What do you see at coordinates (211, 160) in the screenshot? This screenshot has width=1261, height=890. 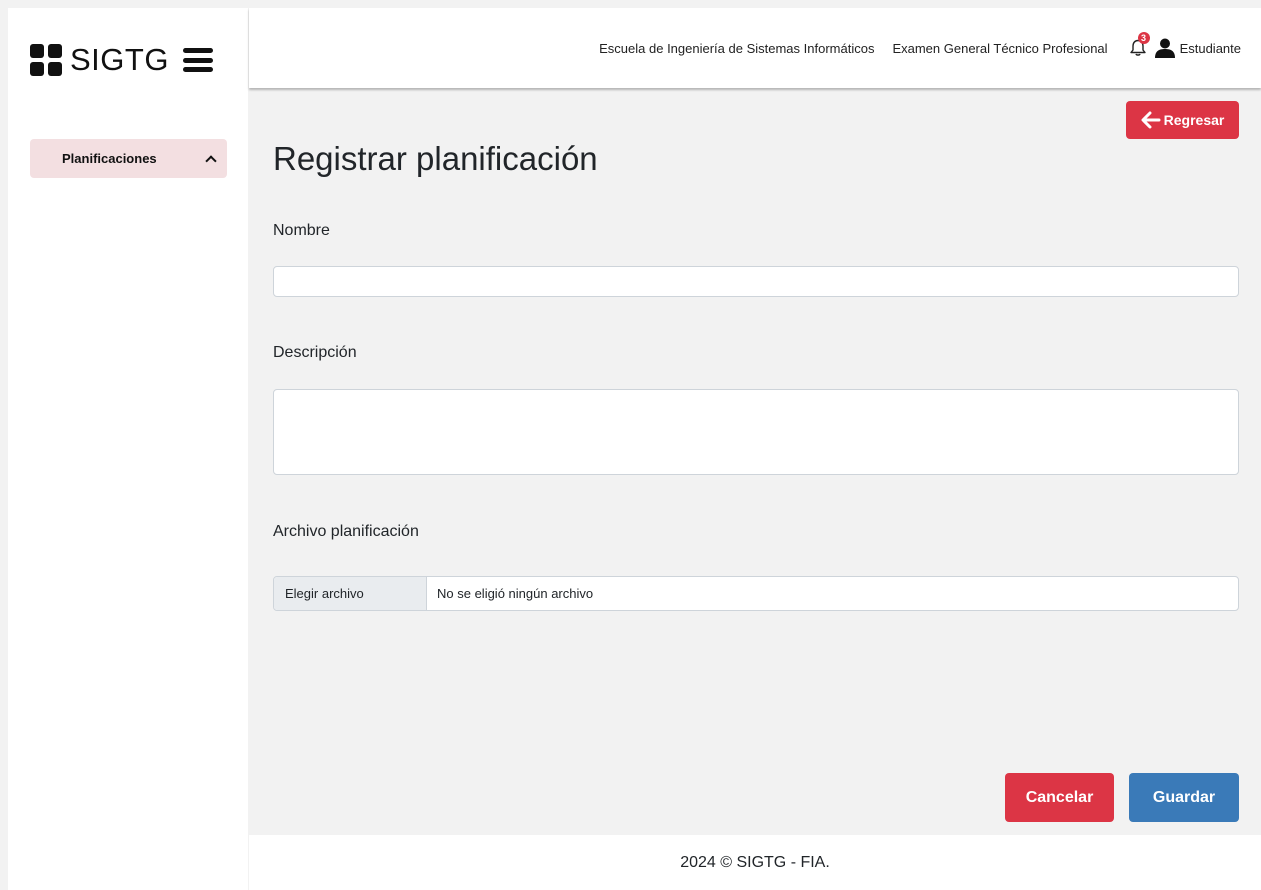 I see `chevron-up-icon` at bounding box center [211, 160].